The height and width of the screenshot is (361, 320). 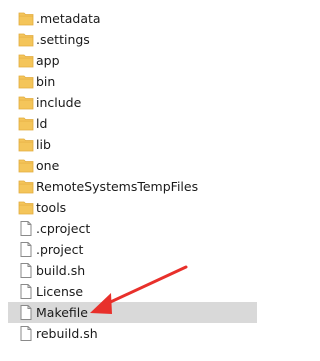 I want to click on file-item-label: lib, so click(x=43, y=144).